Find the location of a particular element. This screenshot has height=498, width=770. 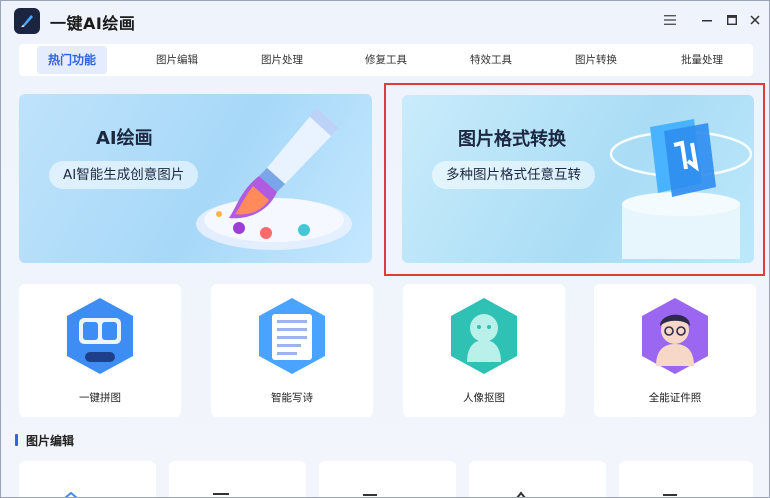

paintbrush-palette-icon is located at coordinates (274, 179).